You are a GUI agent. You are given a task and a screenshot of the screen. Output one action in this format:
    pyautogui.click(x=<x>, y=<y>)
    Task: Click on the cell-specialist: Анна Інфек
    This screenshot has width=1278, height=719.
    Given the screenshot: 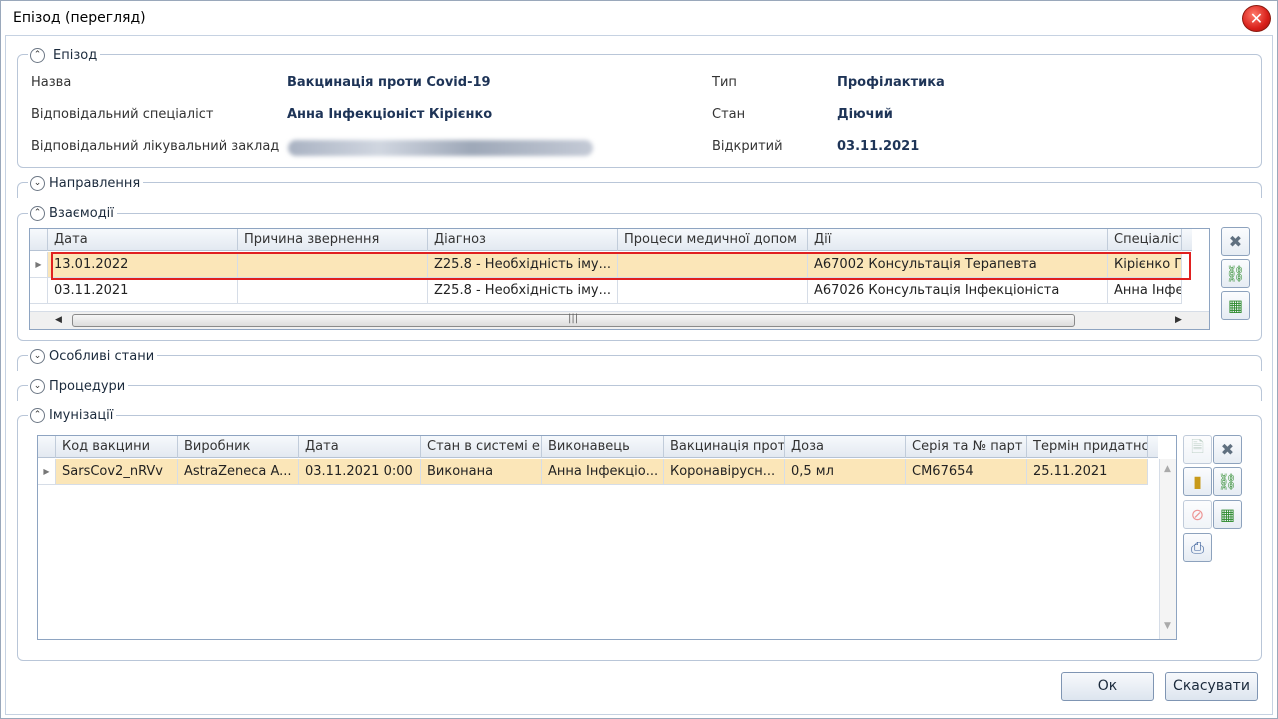 What is the action you would take?
    pyautogui.click(x=1145, y=291)
    